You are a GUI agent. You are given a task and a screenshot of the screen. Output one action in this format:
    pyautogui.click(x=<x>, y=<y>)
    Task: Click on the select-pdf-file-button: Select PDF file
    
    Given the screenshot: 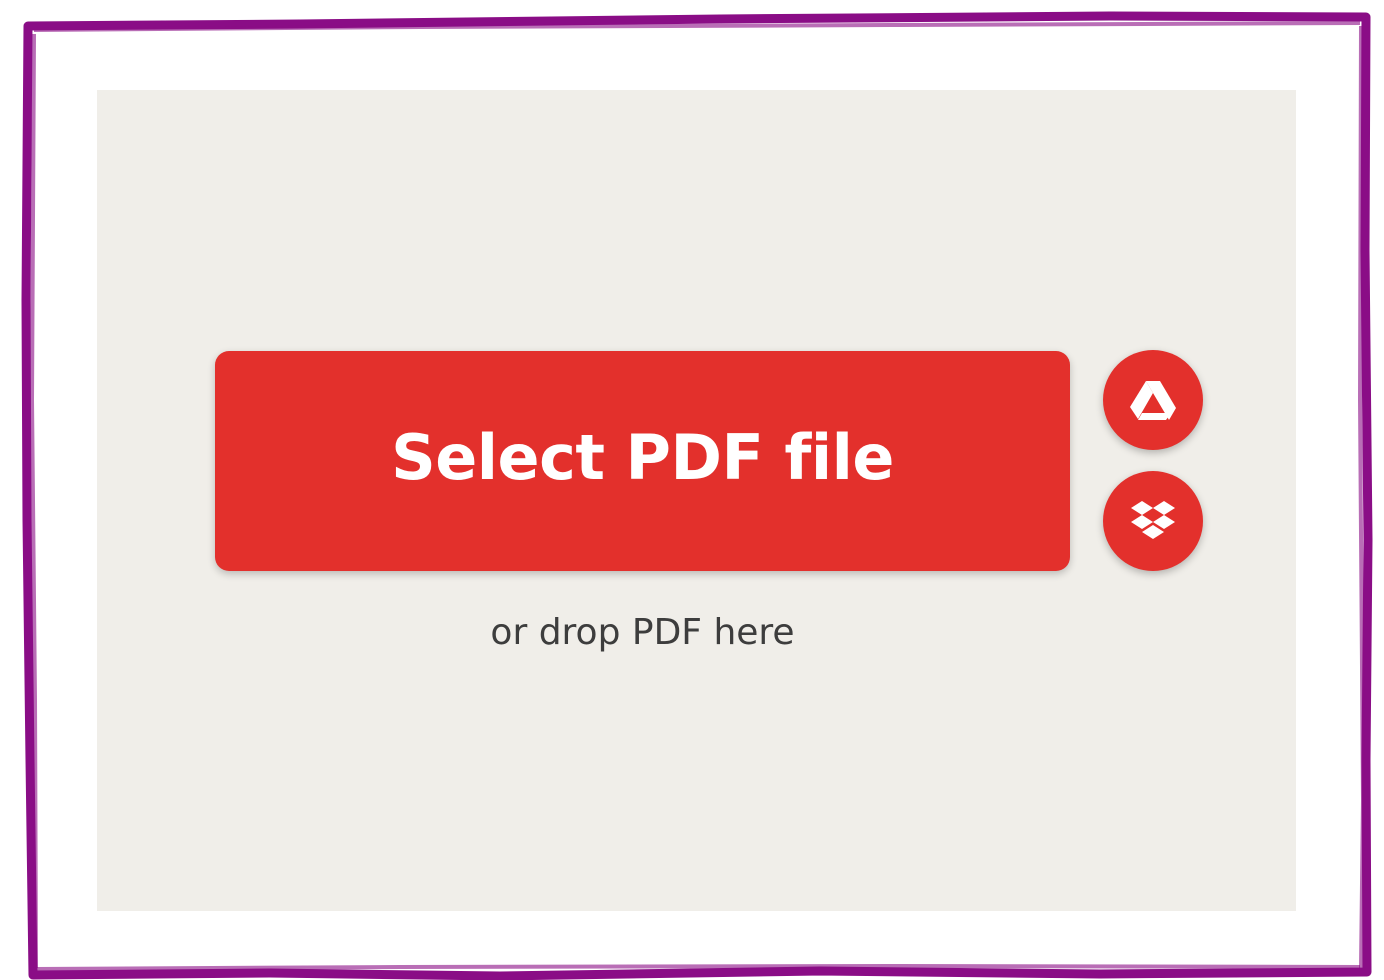 What is the action you would take?
    pyautogui.click(x=642, y=461)
    